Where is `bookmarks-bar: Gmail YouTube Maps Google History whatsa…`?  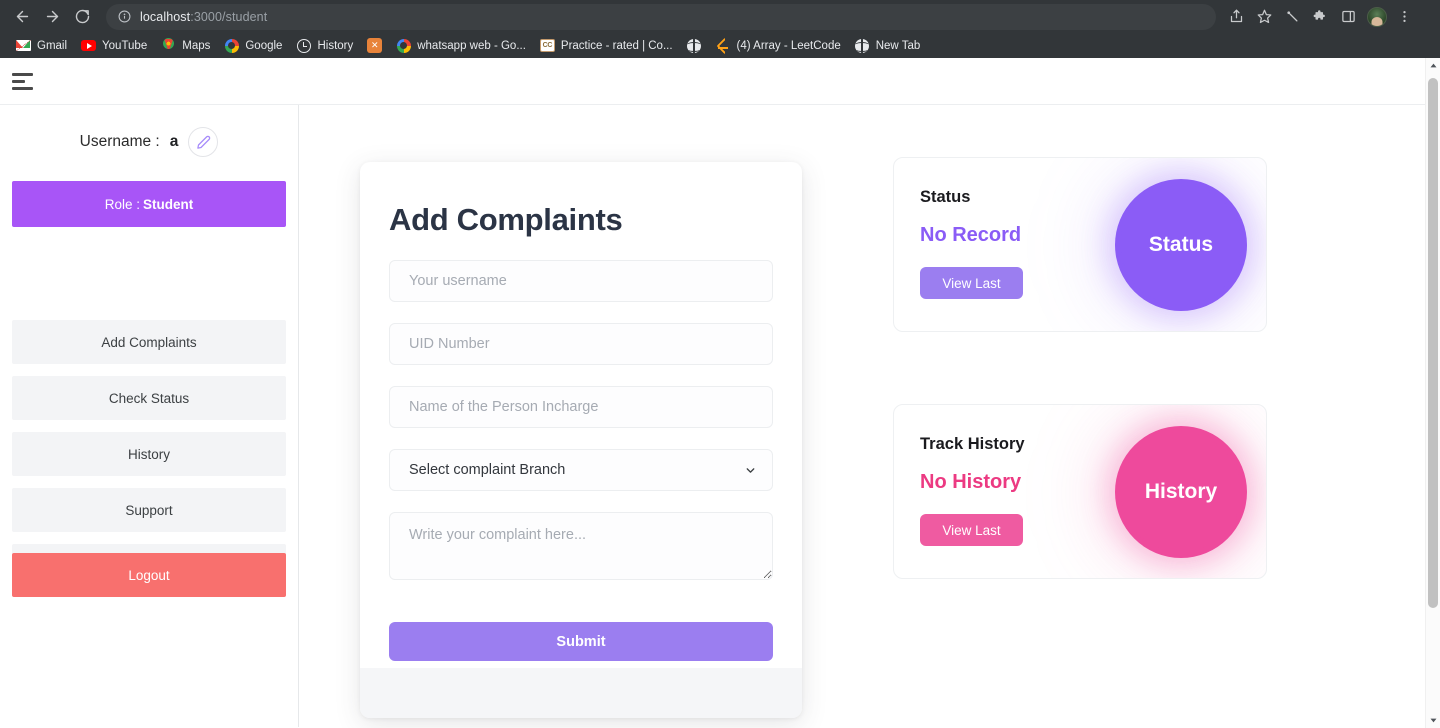
bookmarks-bar: Gmail YouTube Maps Google History whatsa… is located at coordinates (720, 45).